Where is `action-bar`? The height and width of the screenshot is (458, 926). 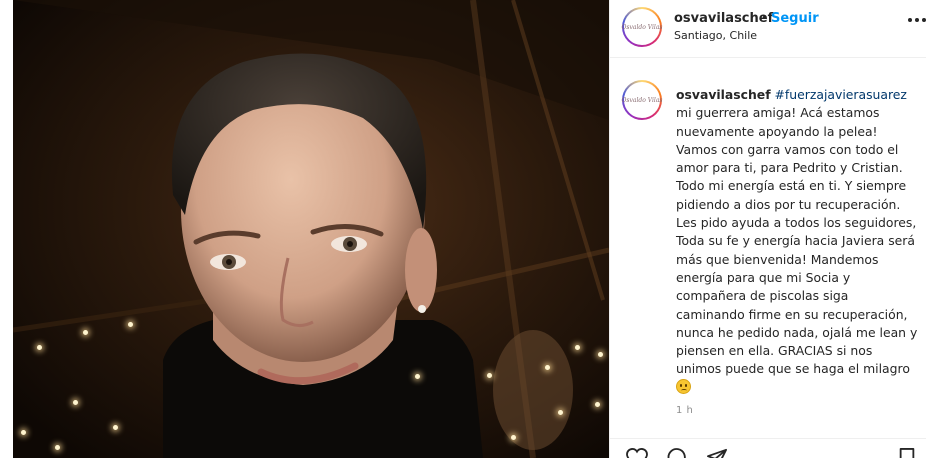 action-bar is located at coordinates (768, 448).